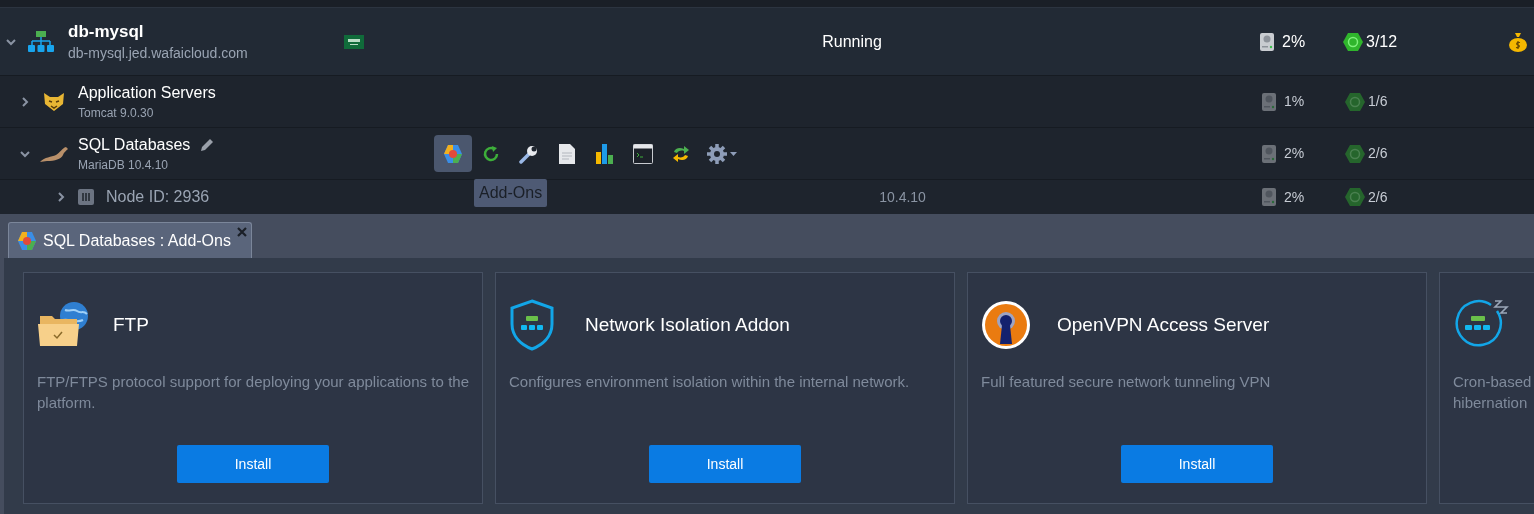 The height and width of the screenshot is (514, 1534). What do you see at coordinates (1382, 41) in the screenshot?
I see `cloudlet-count: 3/12` at bounding box center [1382, 41].